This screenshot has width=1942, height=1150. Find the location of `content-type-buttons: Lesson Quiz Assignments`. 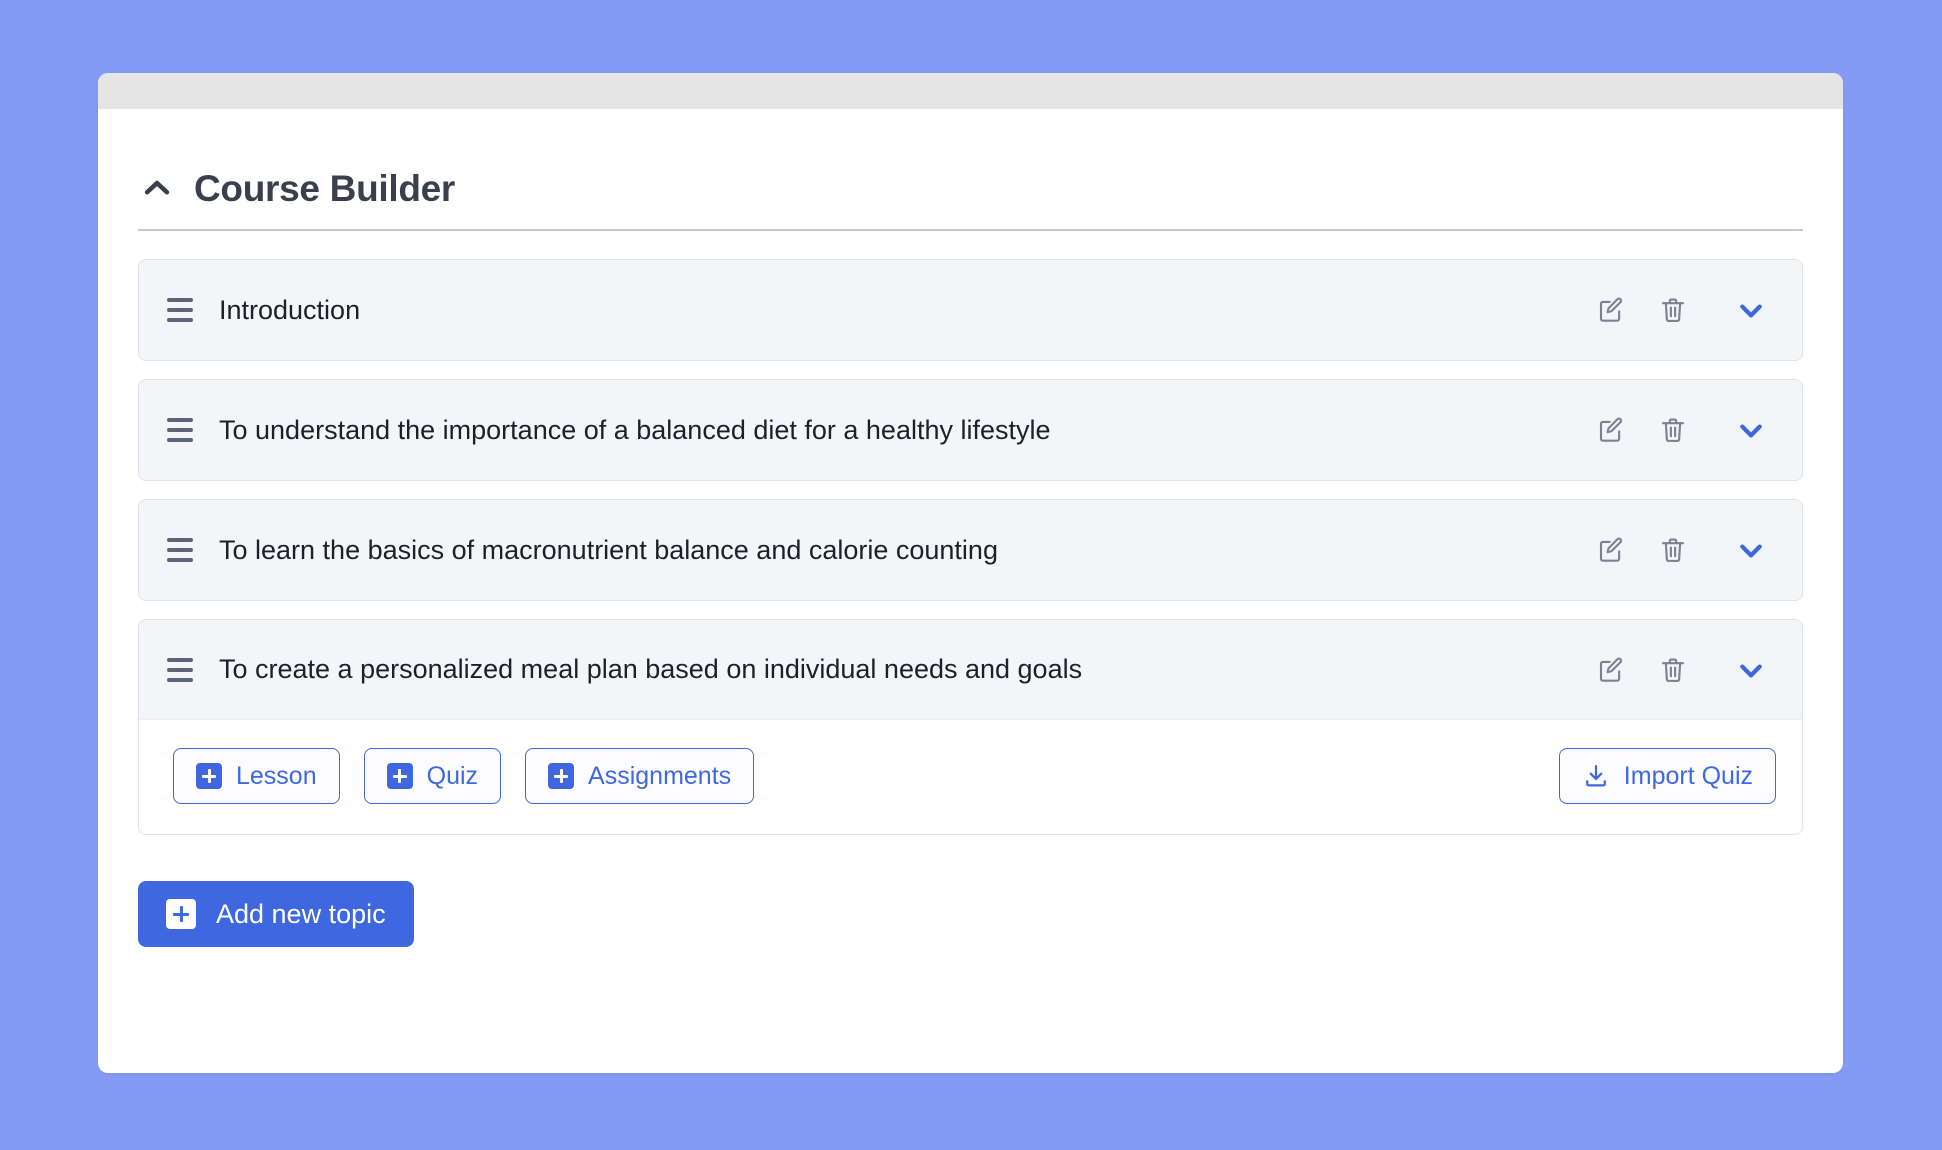

content-type-buttons: Lesson Quiz Assignments is located at coordinates (464, 776).